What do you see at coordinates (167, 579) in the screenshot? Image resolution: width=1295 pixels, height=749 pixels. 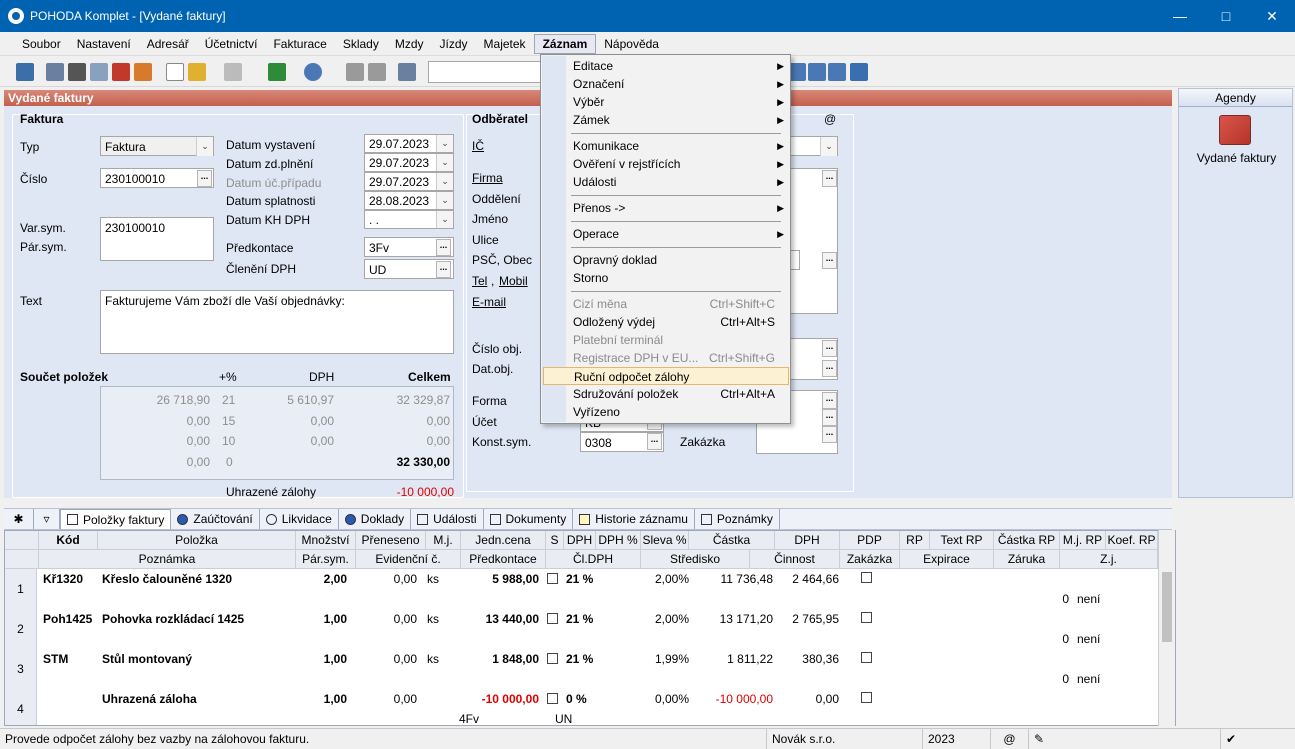 I see `cell-nazev: Křeslo čalouněné 1320` at bounding box center [167, 579].